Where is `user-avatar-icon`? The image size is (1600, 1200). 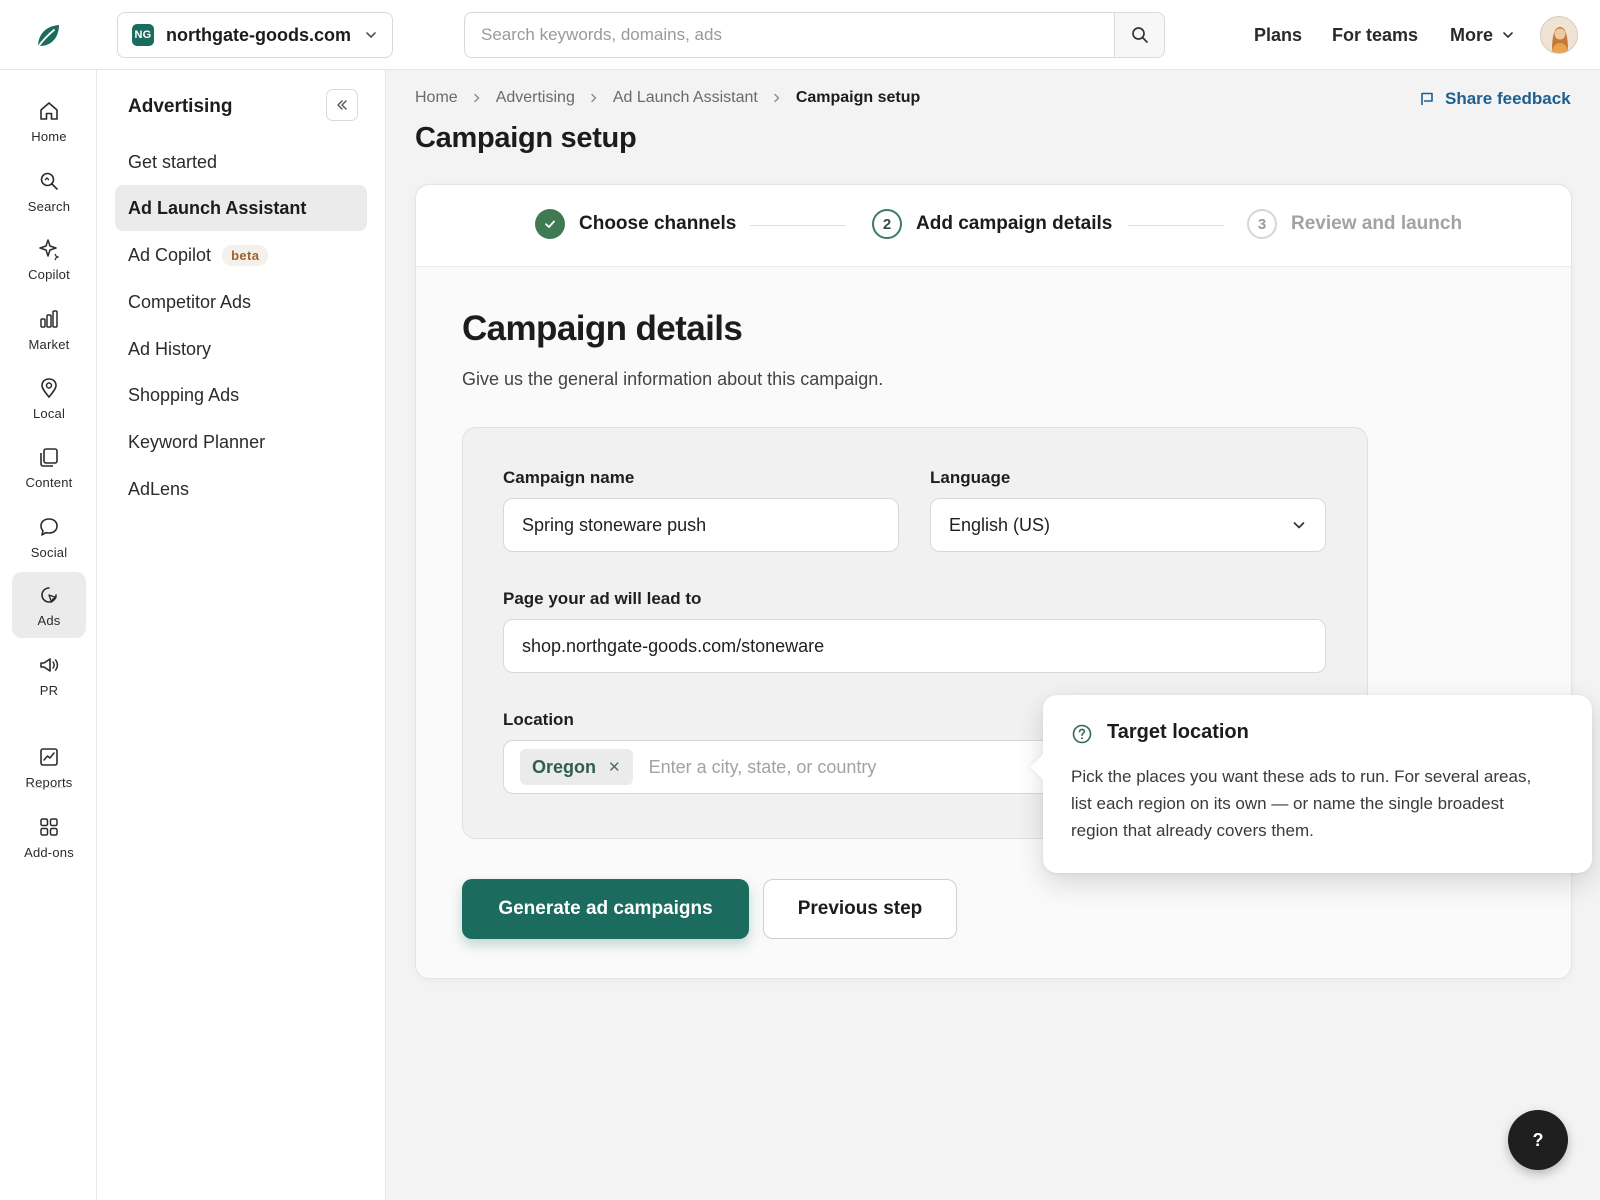 user-avatar-icon is located at coordinates (1559, 35).